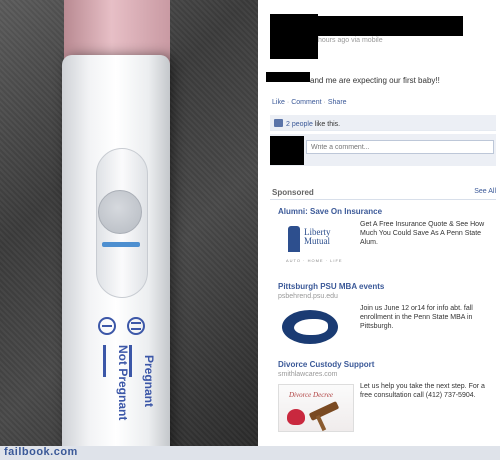 Image resolution: width=500 pixels, height=460 pixels. Describe the element at coordinates (123, 383) in the screenshot. I see `not-pregnant-label: Not Pregnant` at that location.